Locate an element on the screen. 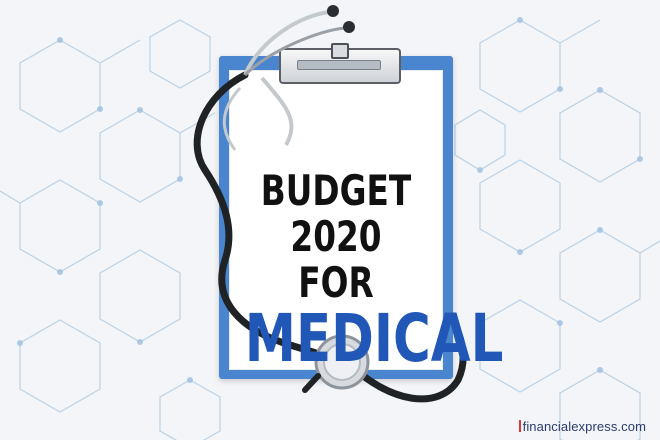  clip-rivet is located at coordinates (340, 51).